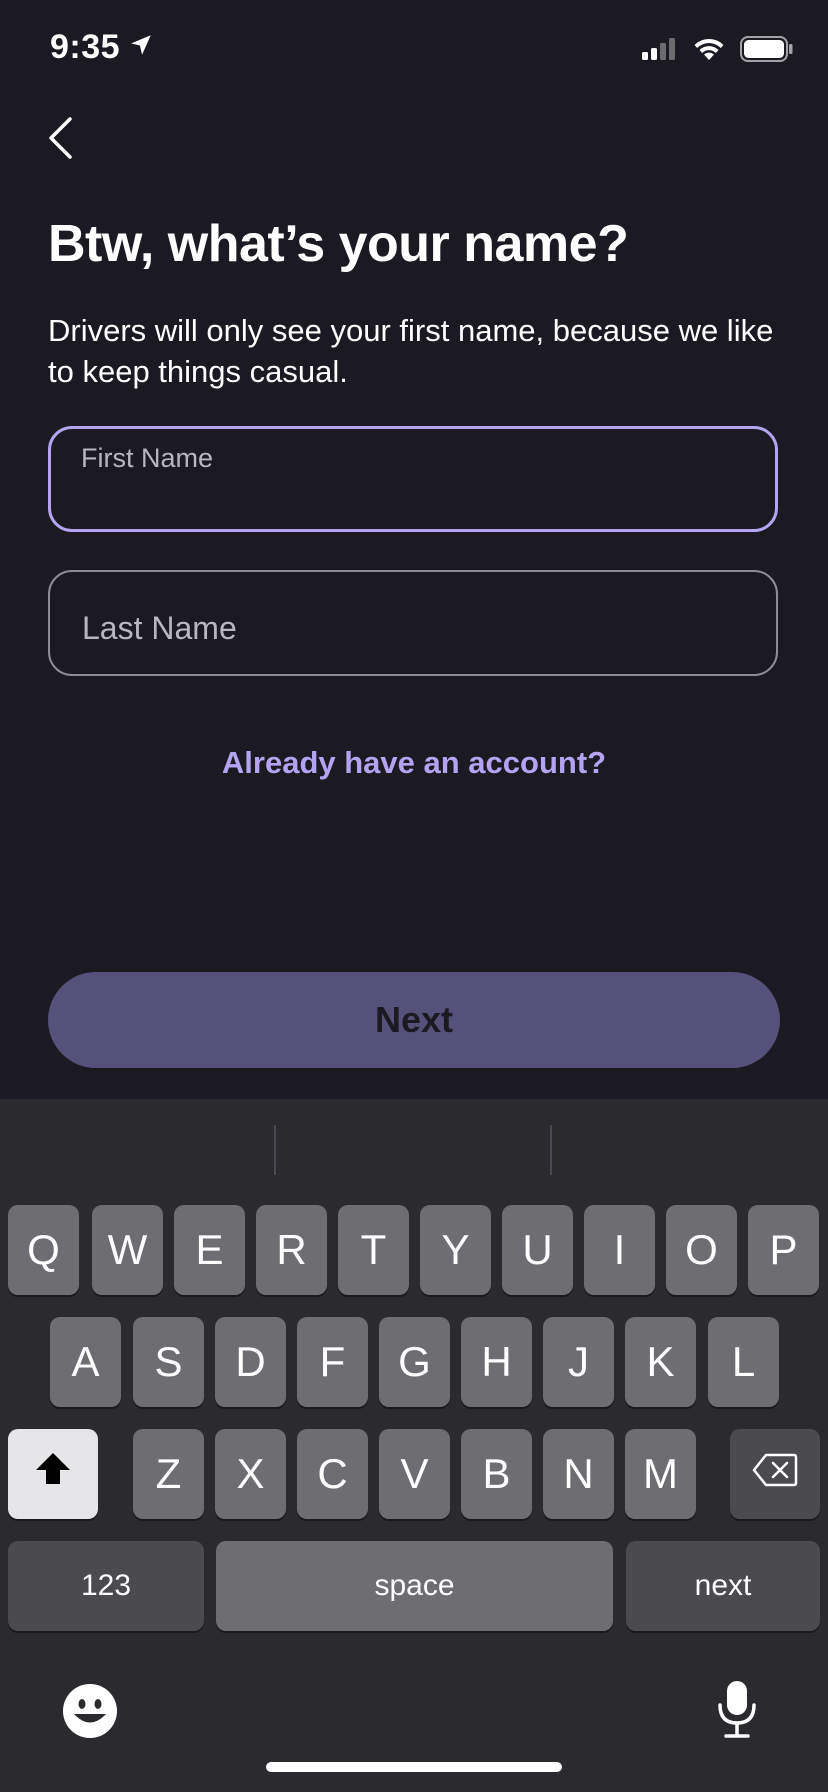 Image resolution: width=828 pixels, height=1792 pixels. Describe the element at coordinates (414, 1767) in the screenshot. I see `home-indicator` at that location.